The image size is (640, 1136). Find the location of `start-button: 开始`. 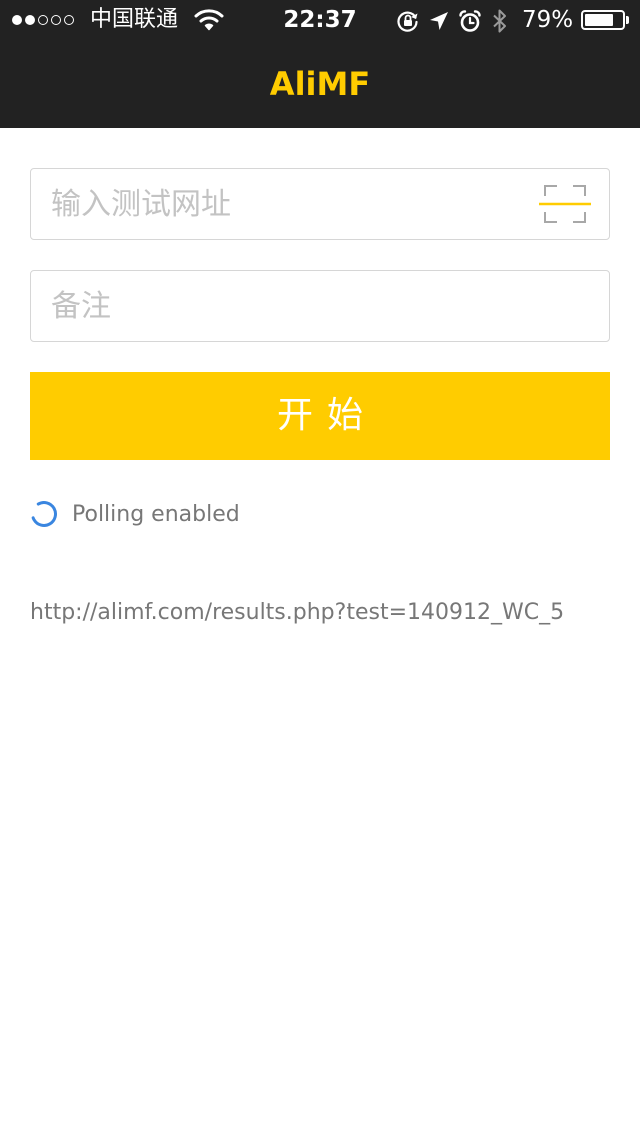

start-button: 开始 is located at coordinates (320, 416).